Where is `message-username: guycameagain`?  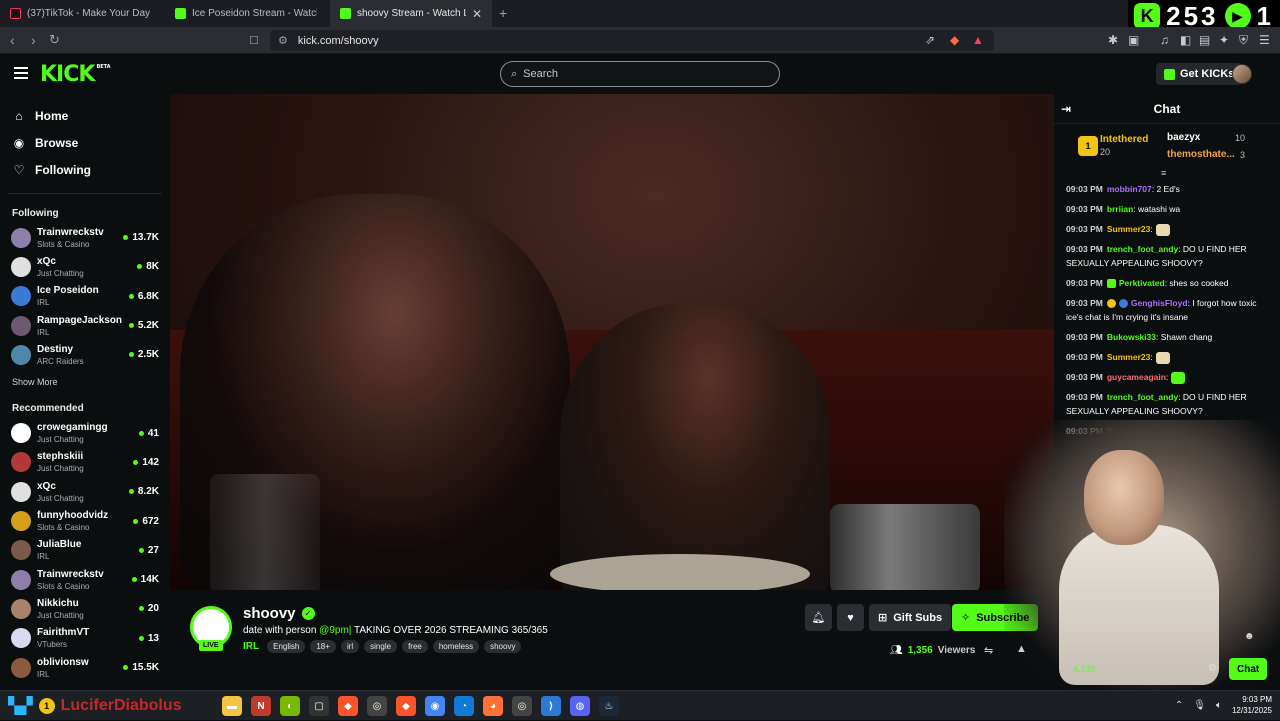 message-username: guycameagain is located at coordinates (1136, 377).